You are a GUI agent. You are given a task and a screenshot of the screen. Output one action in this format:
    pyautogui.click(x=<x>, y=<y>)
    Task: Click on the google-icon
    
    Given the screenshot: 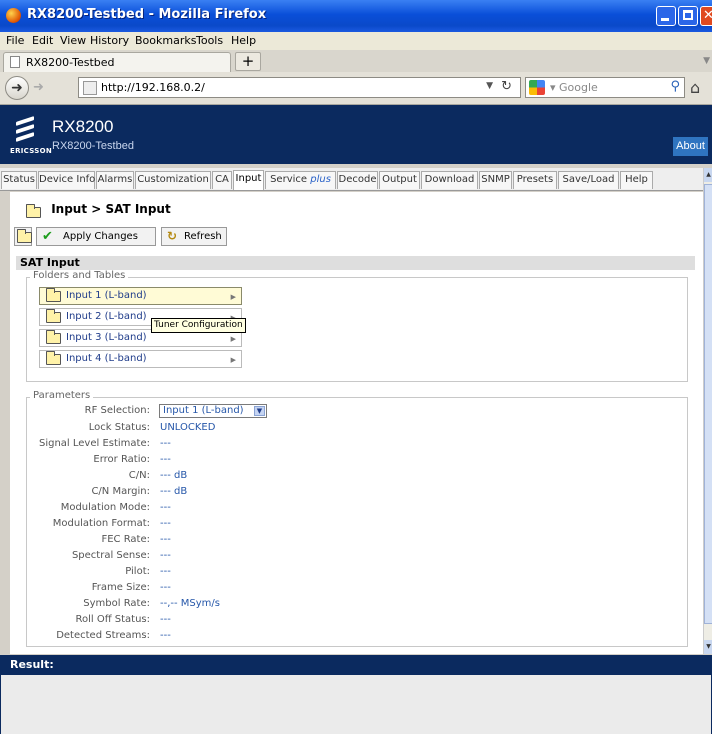 What is the action you would take?
    pyautogui.click(x=537, y=87)
    